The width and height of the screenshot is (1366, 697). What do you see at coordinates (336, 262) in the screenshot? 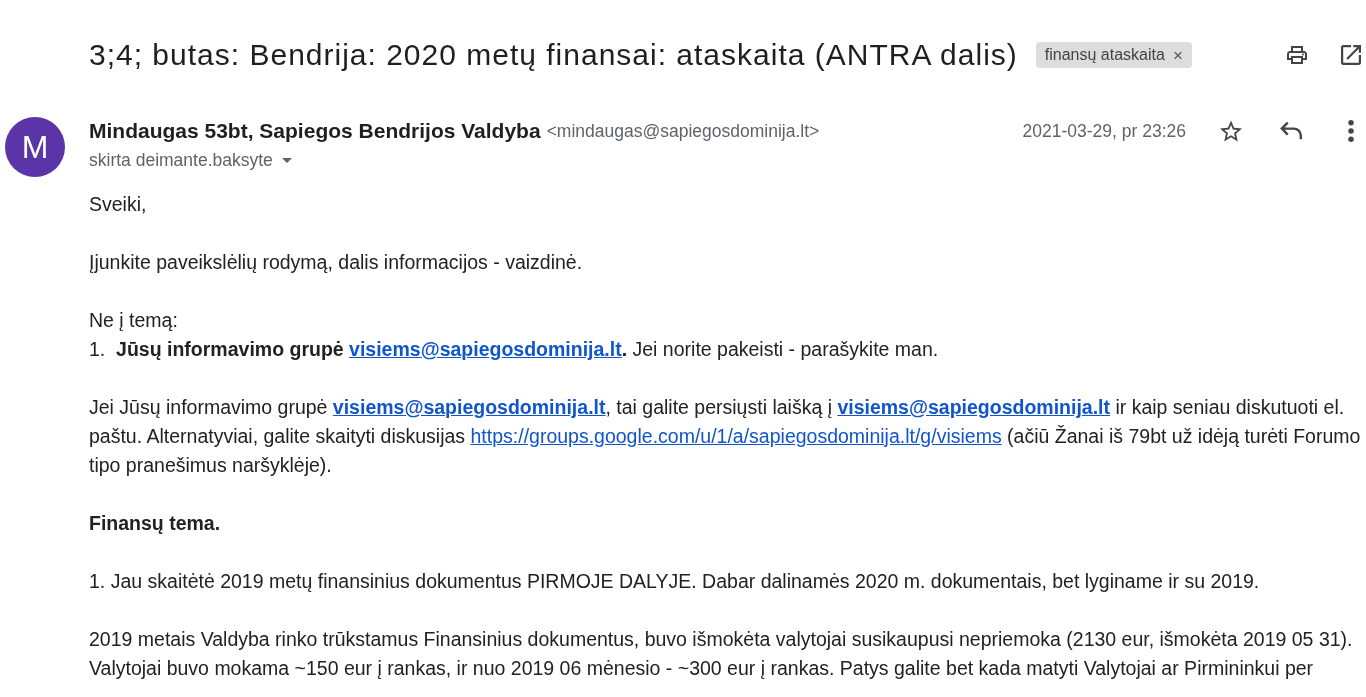
I see `body-text: Įjunkite paveikslėlių rodymą, dalis informacijos - vaizdinė.` at bounding box center [336, 262].